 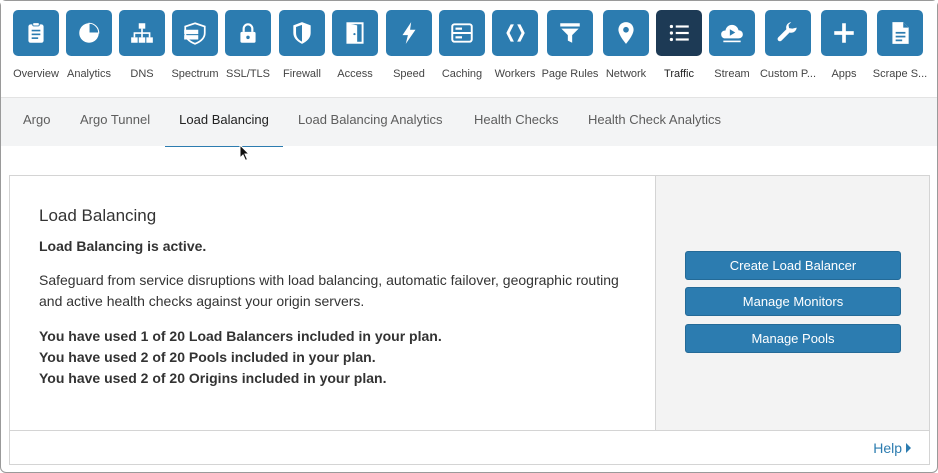 What do you see at coordinates (844, 33) in the screenshot?
I see `plus-icon` at bounding box center [844, 33].